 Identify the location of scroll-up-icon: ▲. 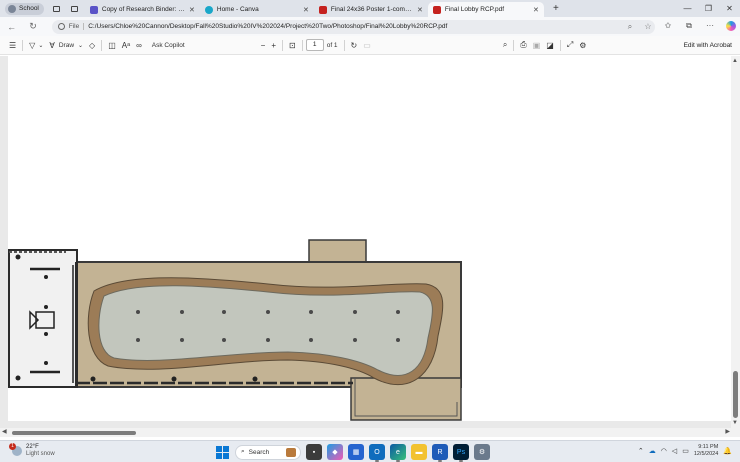
(735, 61).